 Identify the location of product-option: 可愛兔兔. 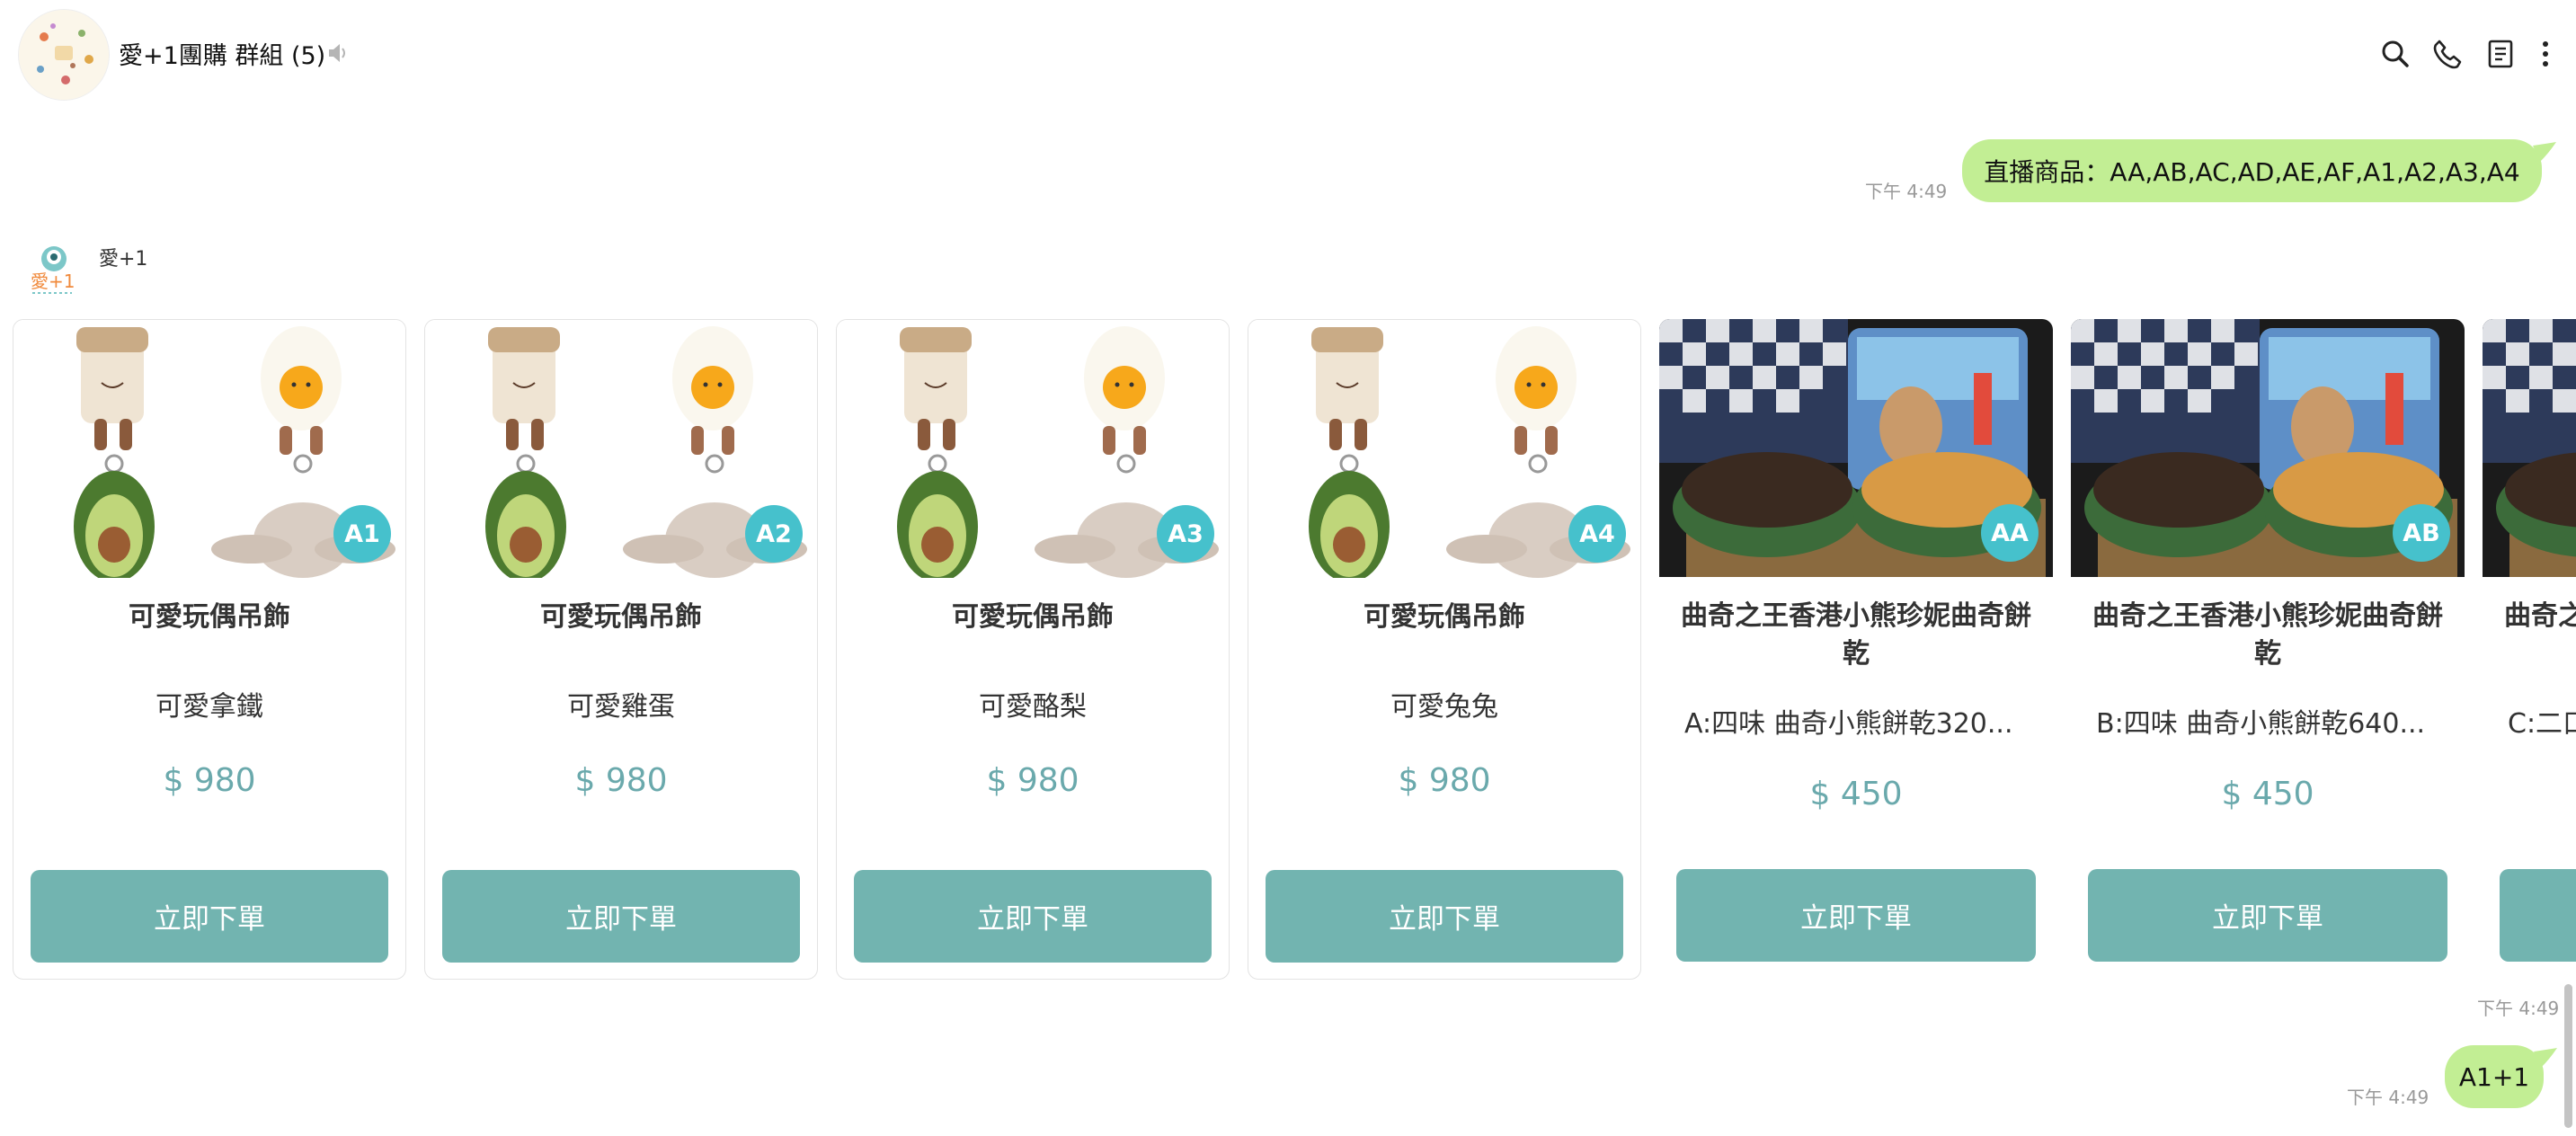
(1444, 707).